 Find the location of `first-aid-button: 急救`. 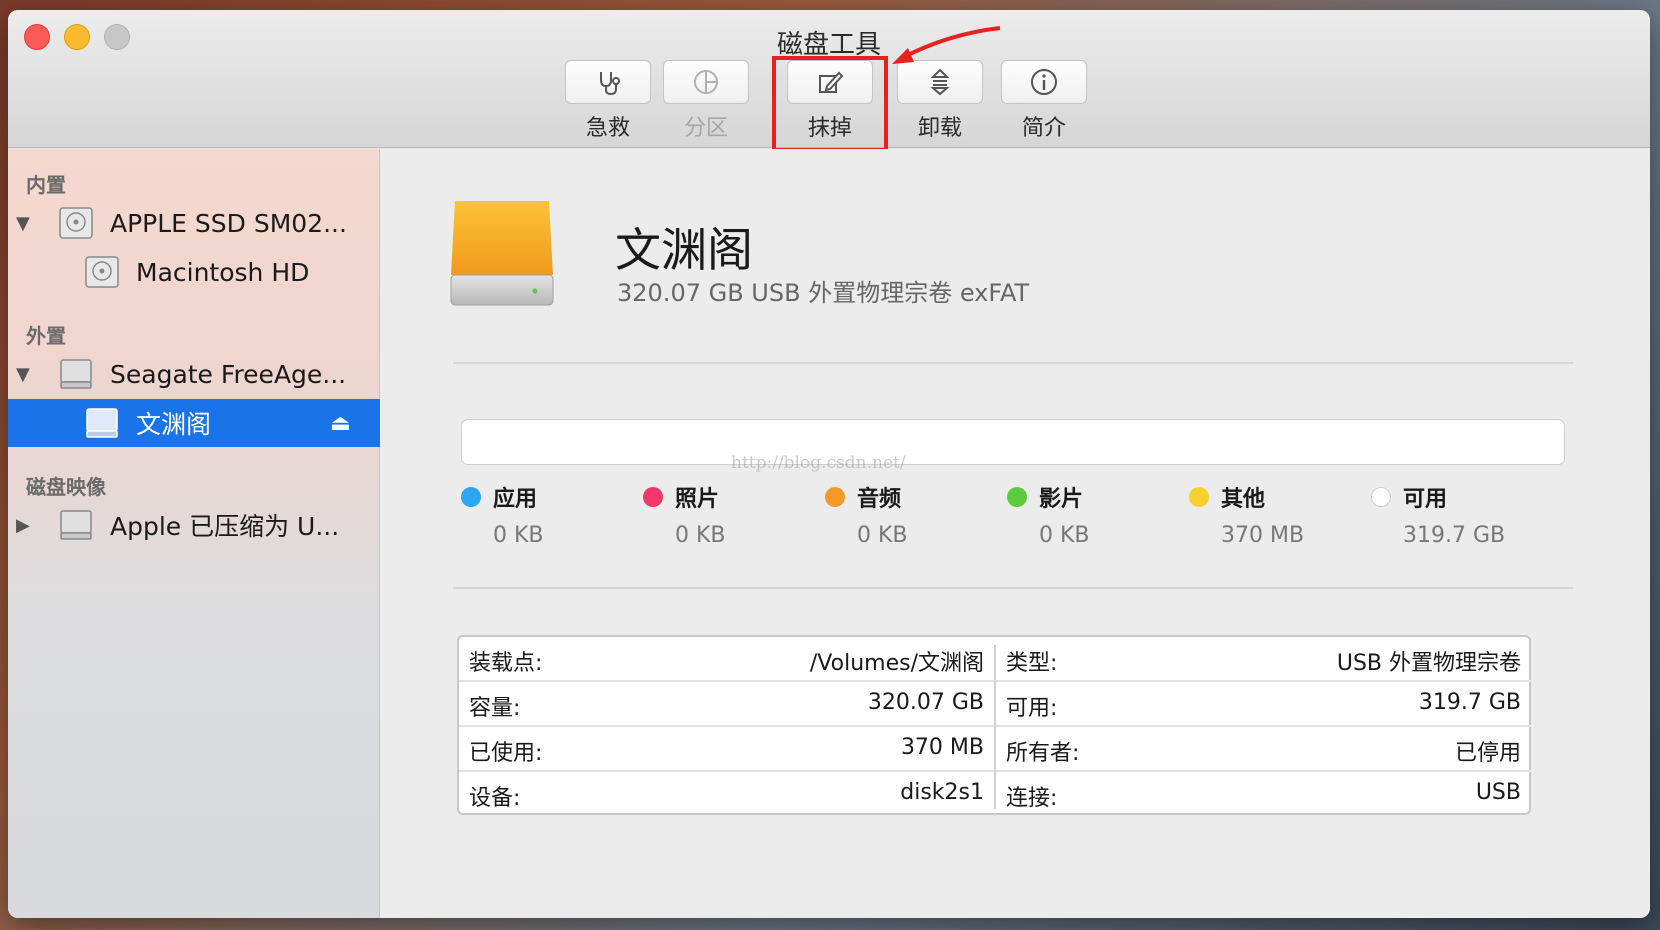

first-aid-button: 急救 is located at coordinates (608, 104).